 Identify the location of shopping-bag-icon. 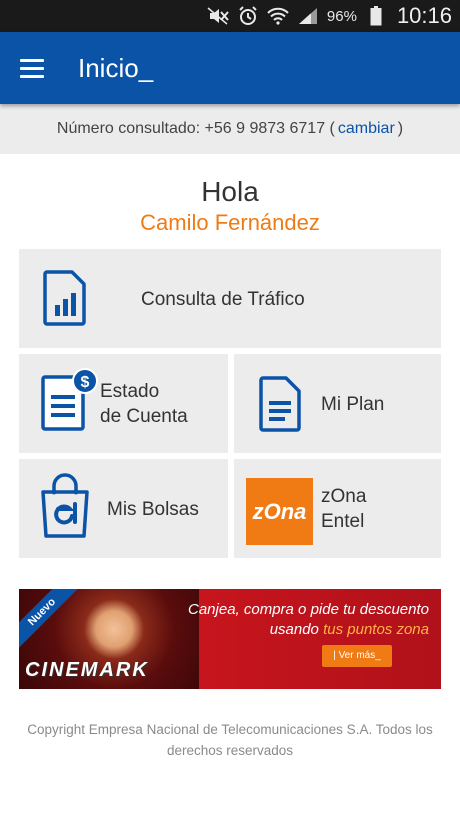
(65, 508).